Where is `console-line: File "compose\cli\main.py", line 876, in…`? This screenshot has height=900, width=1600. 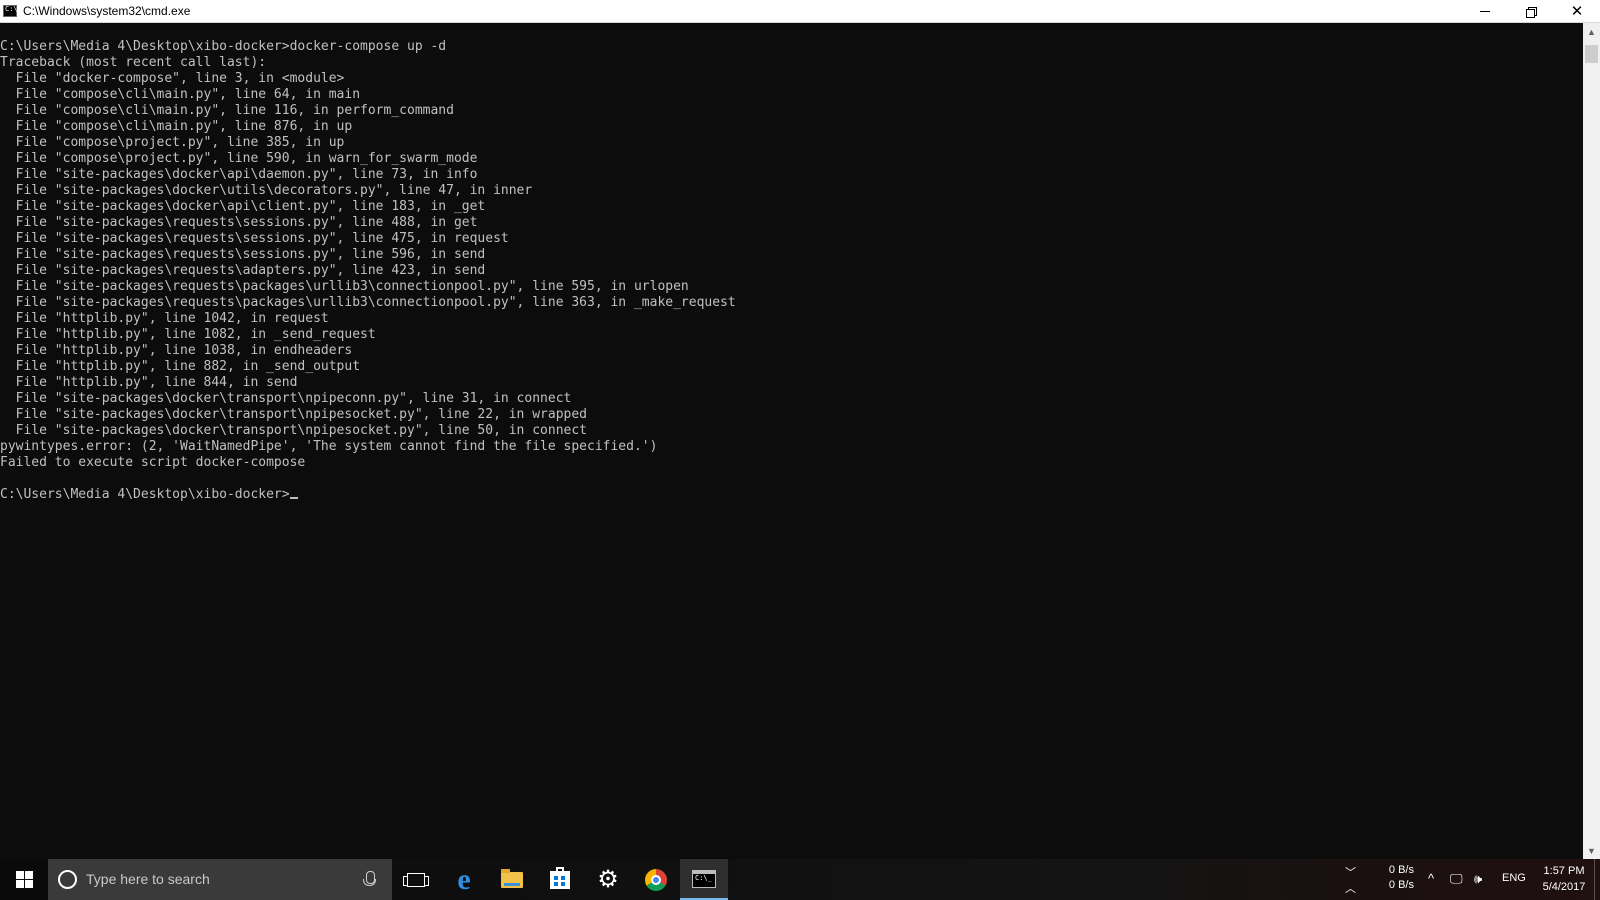 console-line: File "compose\cli\main.py", line 876, in… is located at coordinates (176, 126).